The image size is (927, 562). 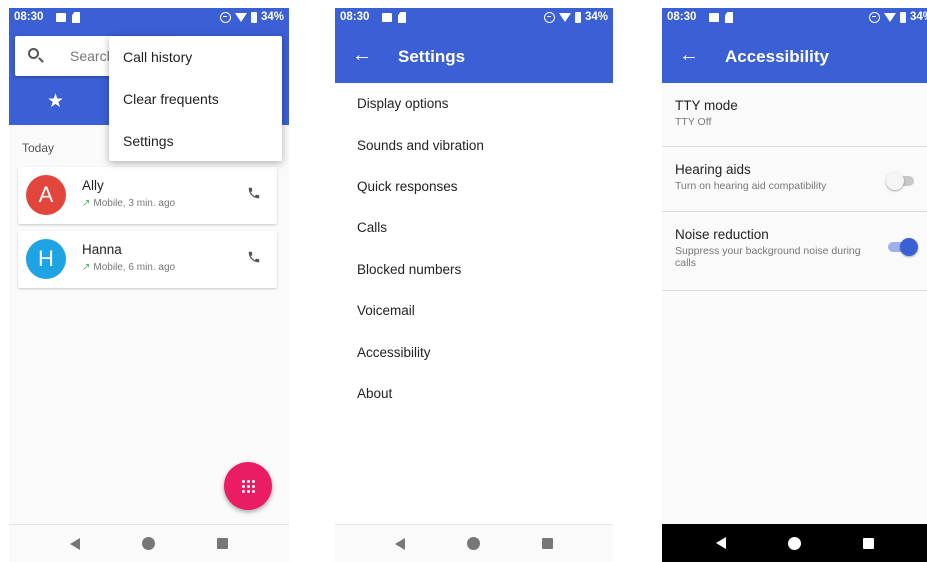 What do you see at coordinates (777, 56) in the screenshot?
I see `page-title: Accessibility` at bounding box center [777, 56].